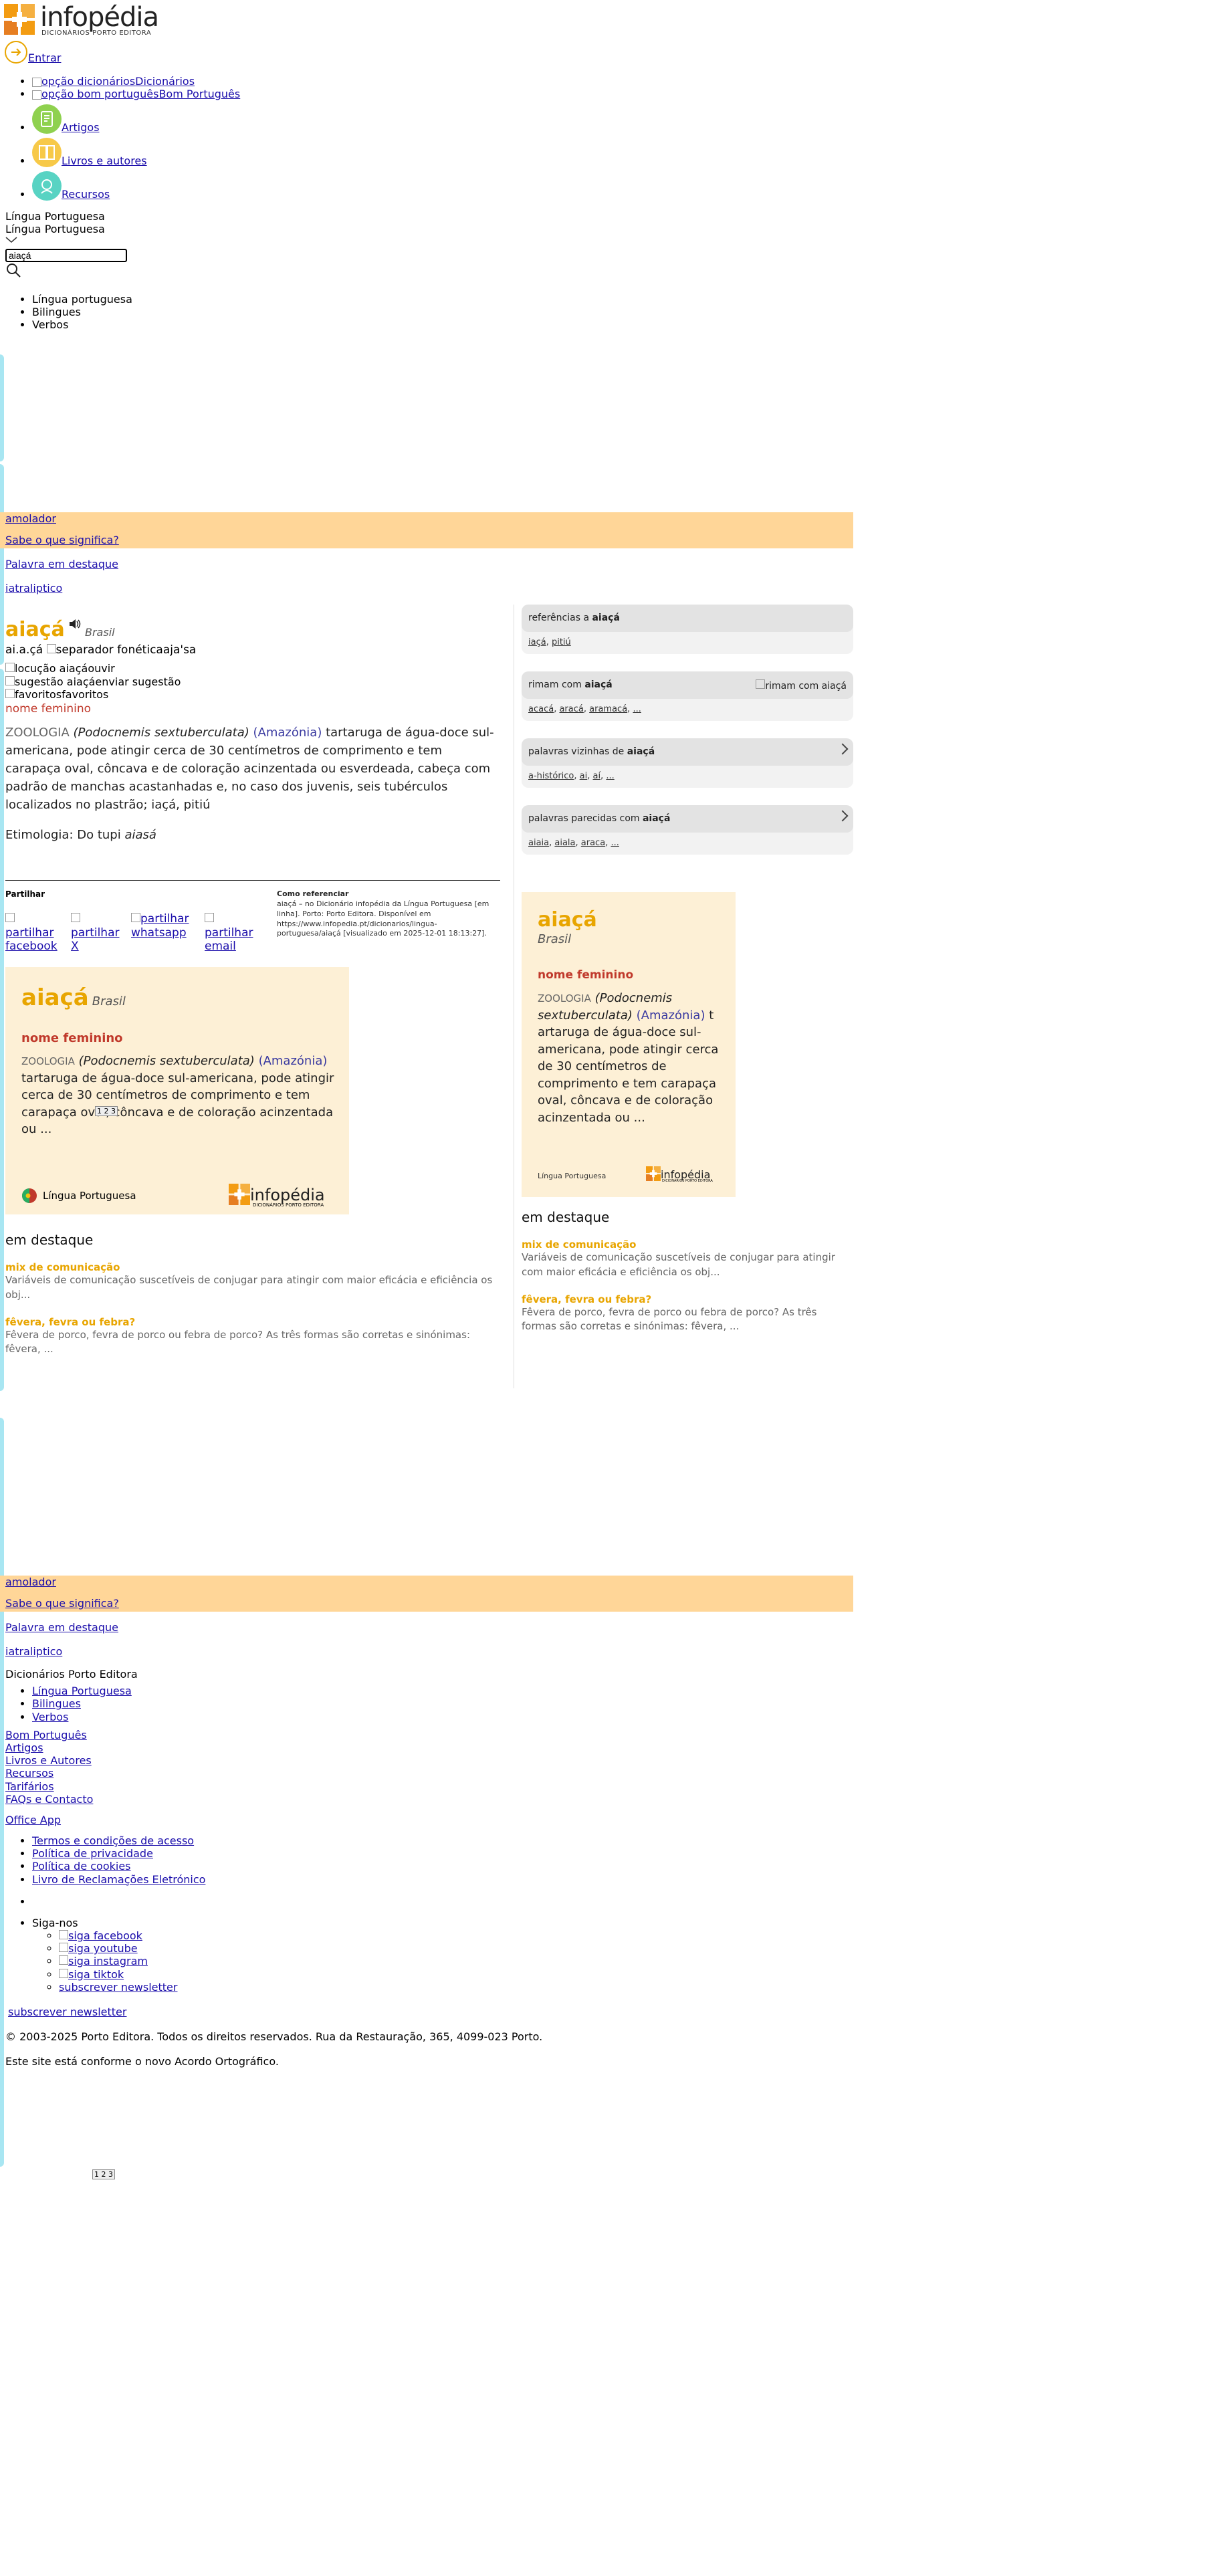  What do you see at coordinates (118, 1880) in the screenshot?
I see `legal-link: Livro de Reclamações Eletrónico` at bounding box center [118, 1880].